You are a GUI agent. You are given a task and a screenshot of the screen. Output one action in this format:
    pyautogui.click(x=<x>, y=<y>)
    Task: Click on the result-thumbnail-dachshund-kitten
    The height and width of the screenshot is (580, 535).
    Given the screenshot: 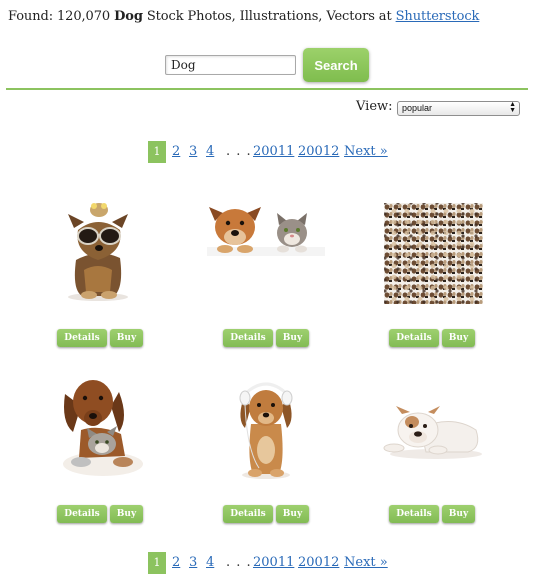 What is the action you would take?
    pyautogui.click(x=102, y=426)
    